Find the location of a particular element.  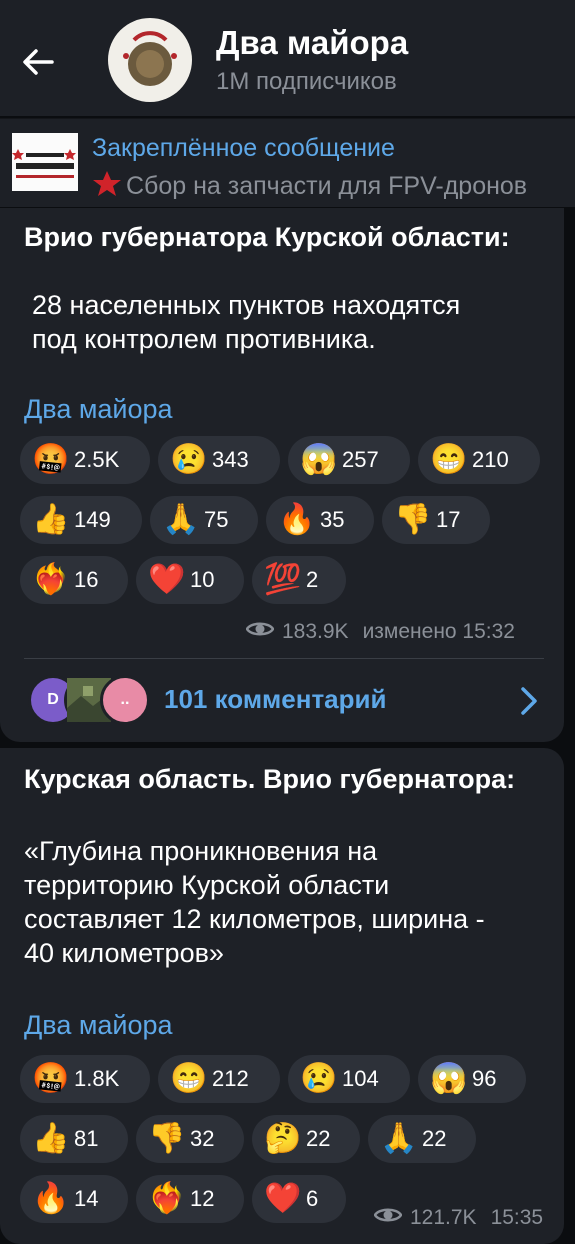

message-time: изменено 15:32 is located at coordinates (438, 631).